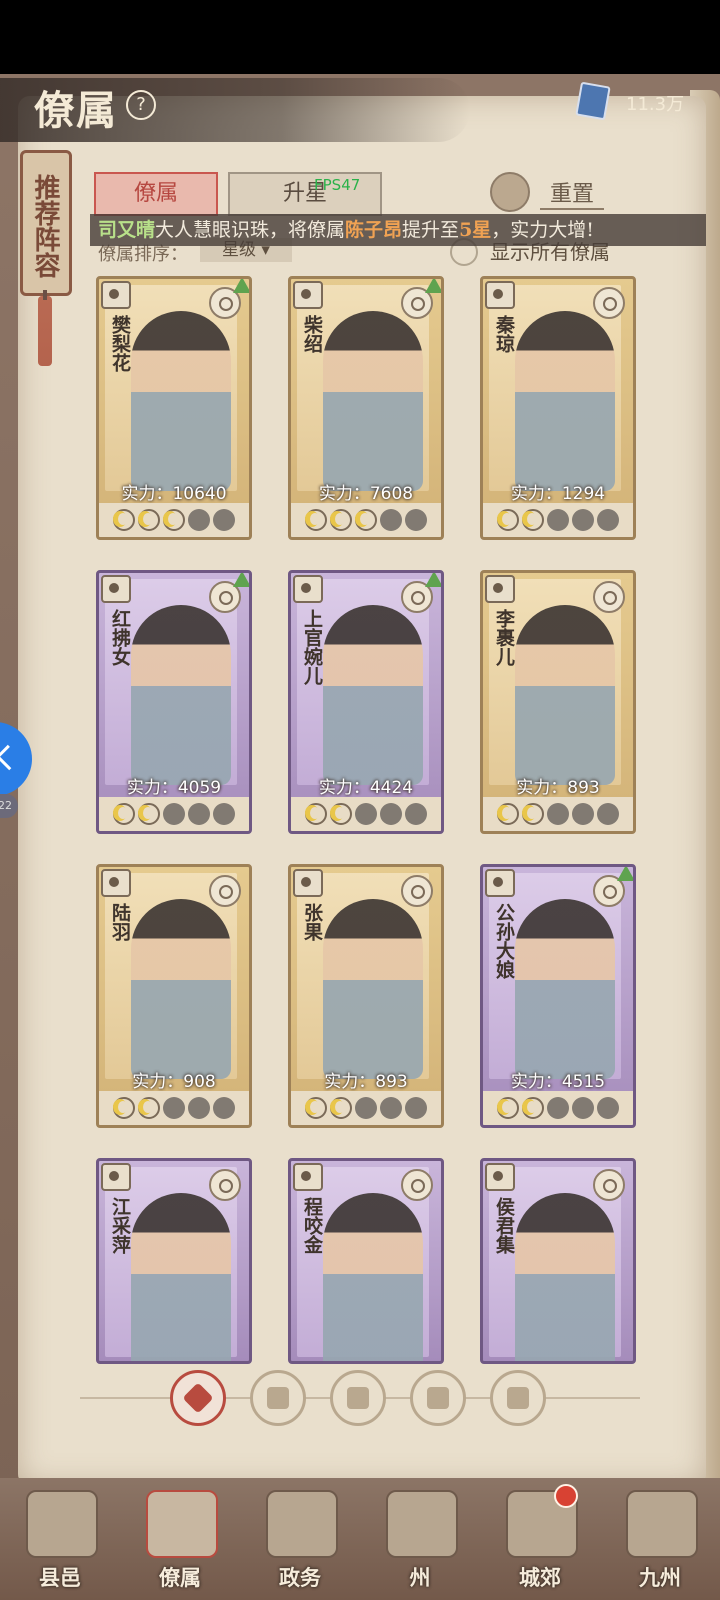 This screenshot has height=1600, width=720. Describe the element at coordinates (46, 223) in the screenshot. I see `recommended-lineup-banner: 推荐阵容` at that location.